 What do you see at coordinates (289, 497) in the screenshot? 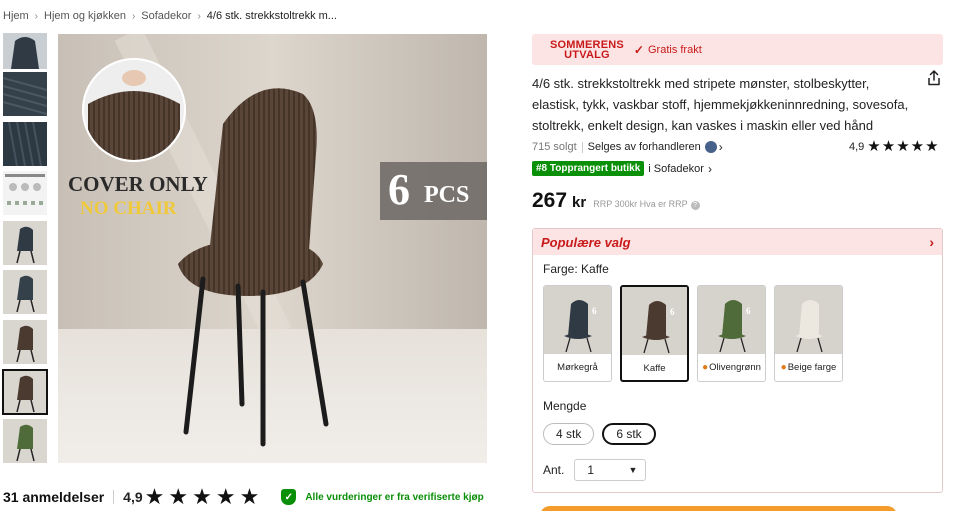
I see `shield-check-icon: ✓` at bounding box center [289, 497].